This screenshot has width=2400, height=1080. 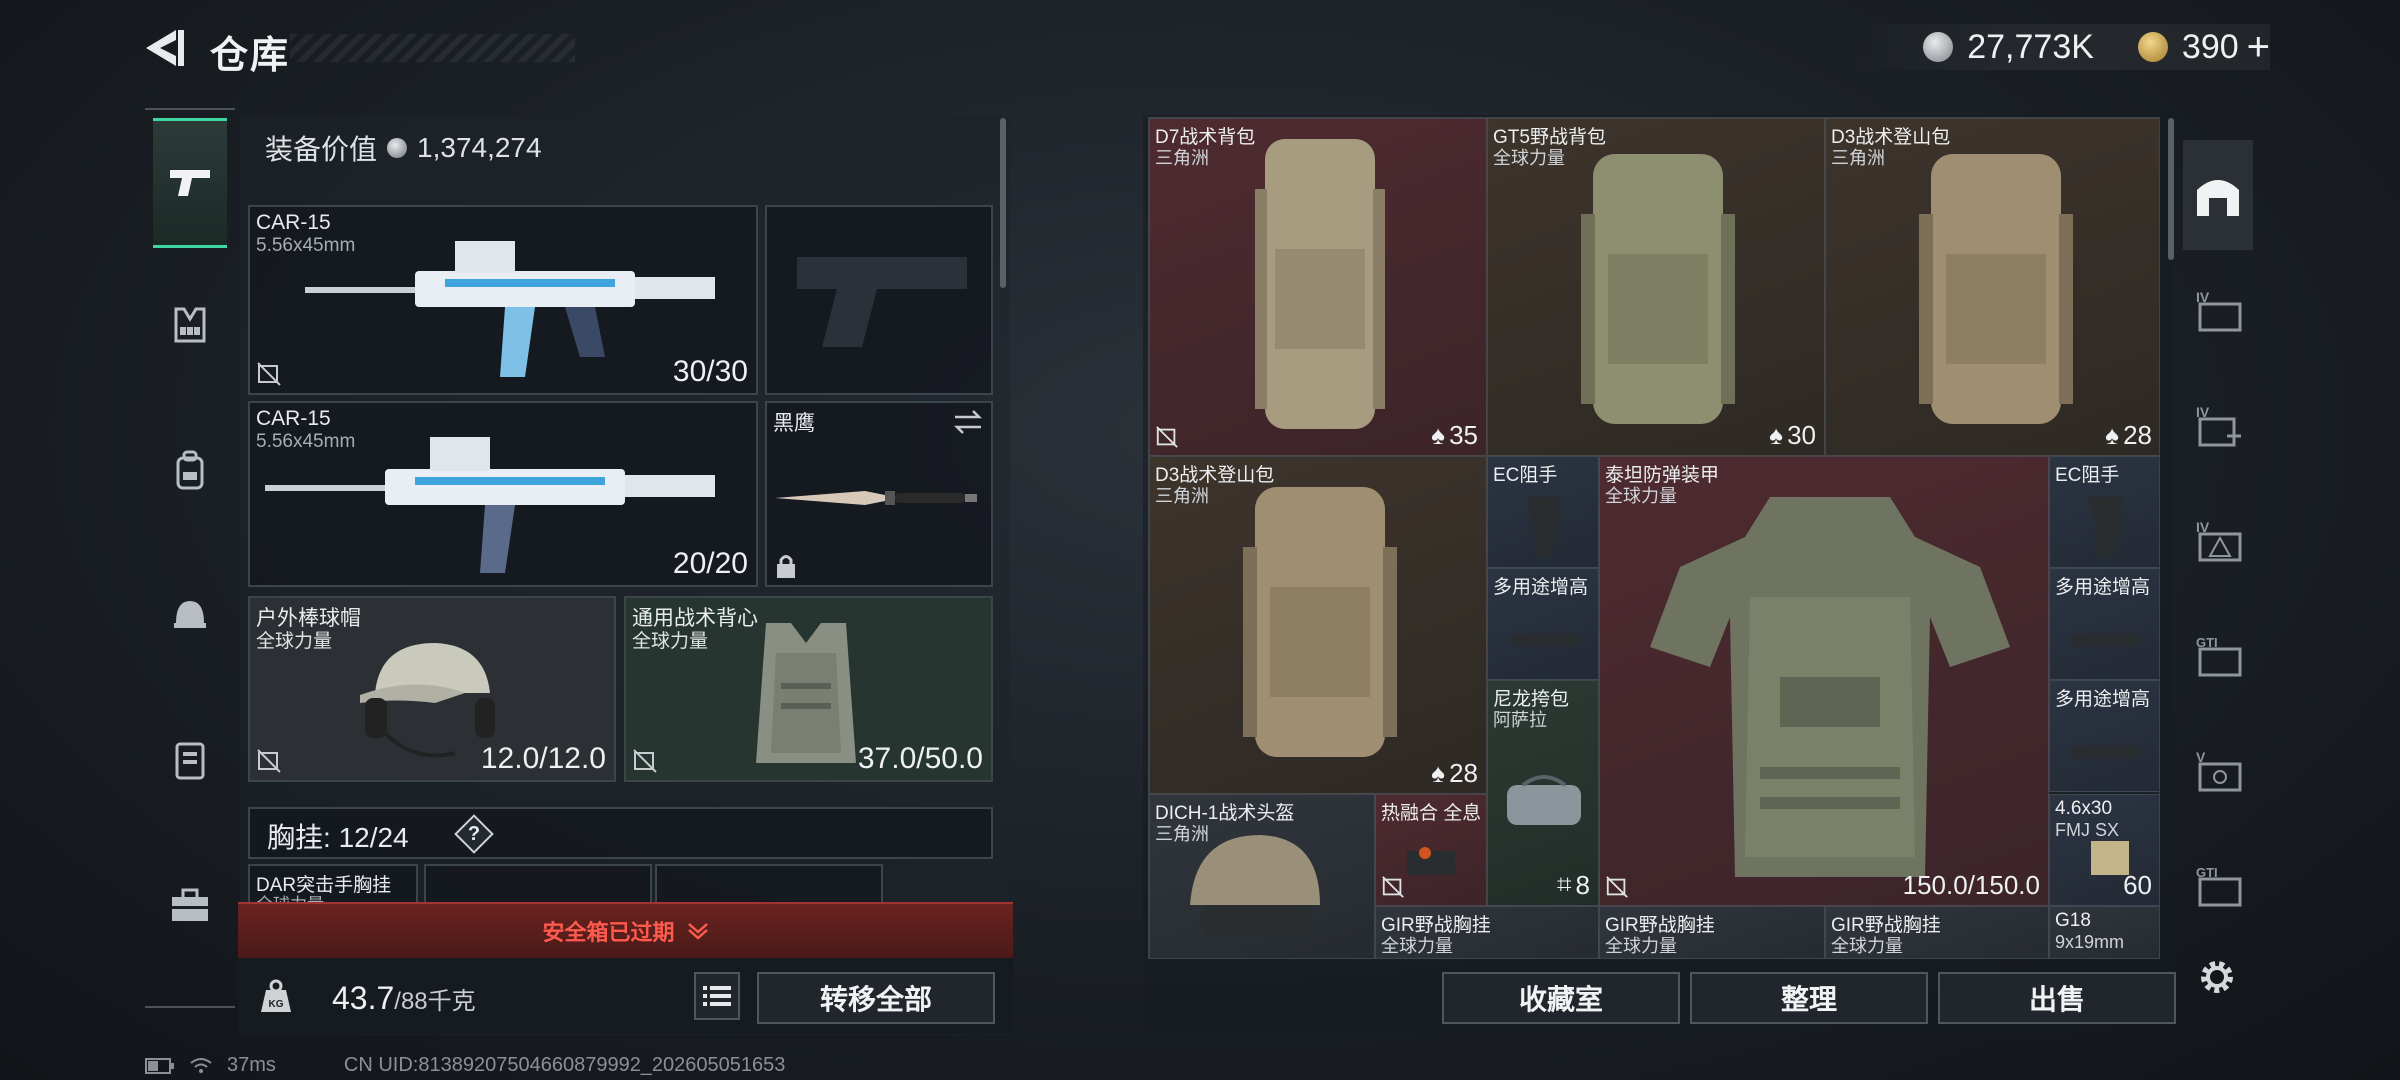 I want to click on sell-button: 出售, so click(x=2057, y=998).